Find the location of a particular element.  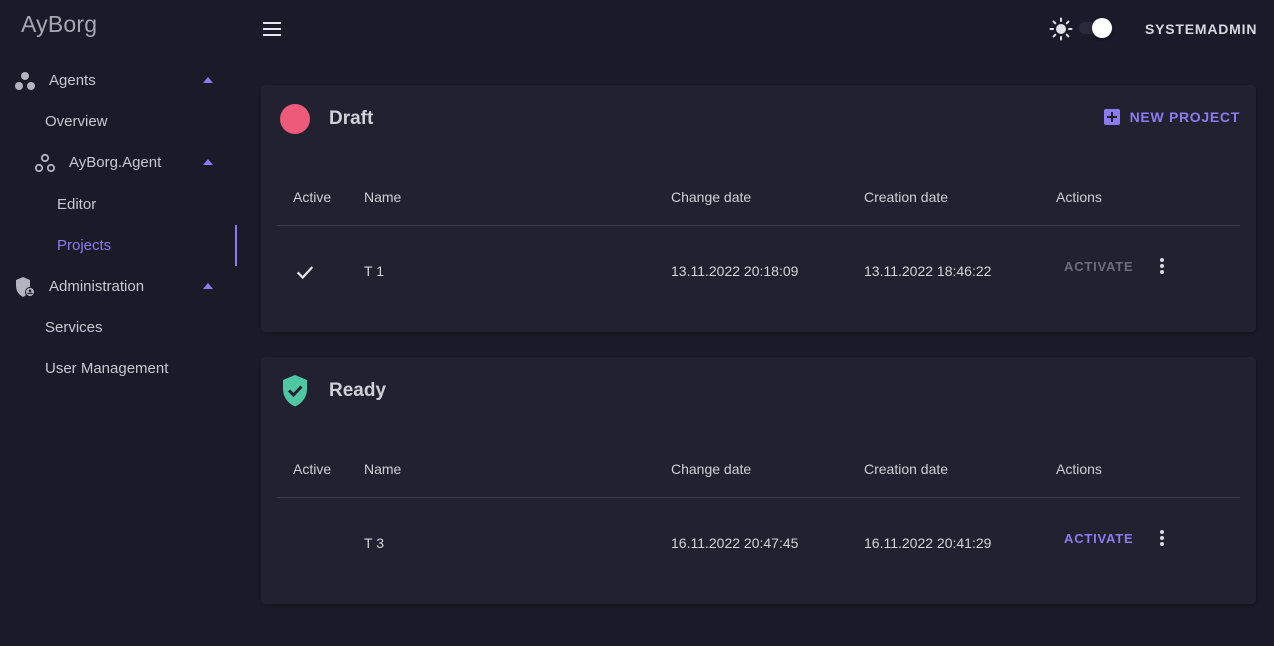

project-name: T 1 is located at coordinates (374, 271).